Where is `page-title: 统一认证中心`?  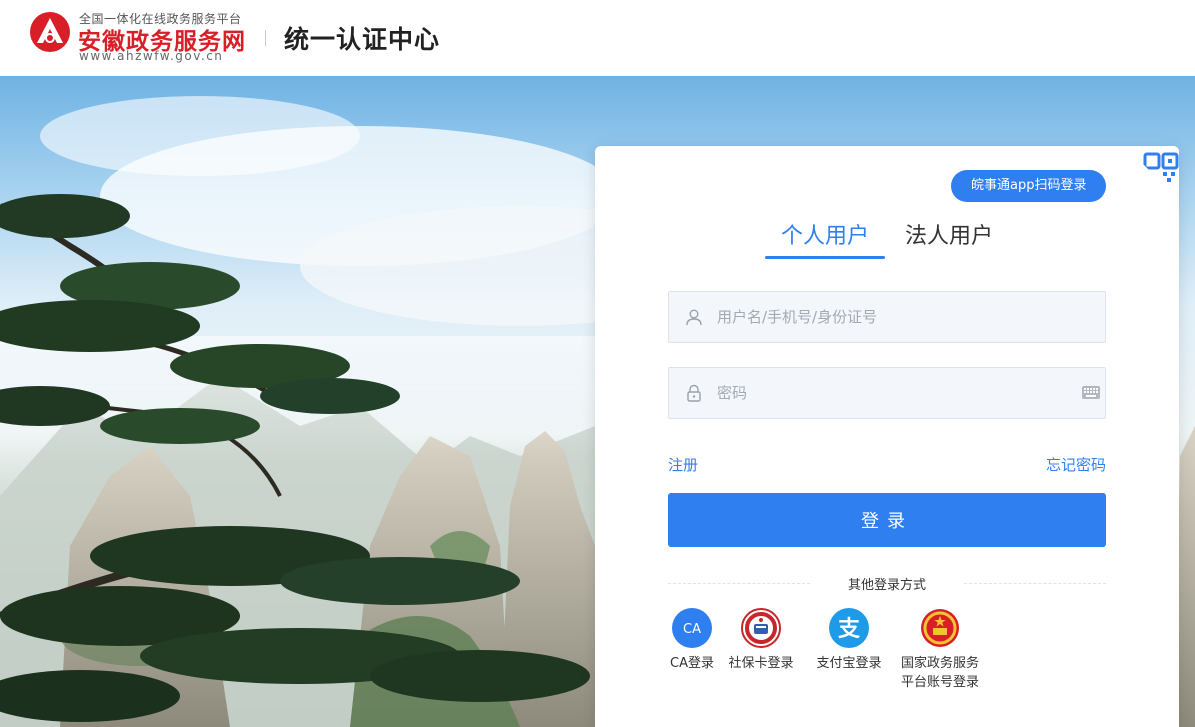
page-title: 统一认证中心 is located at coordinates (362, 39).